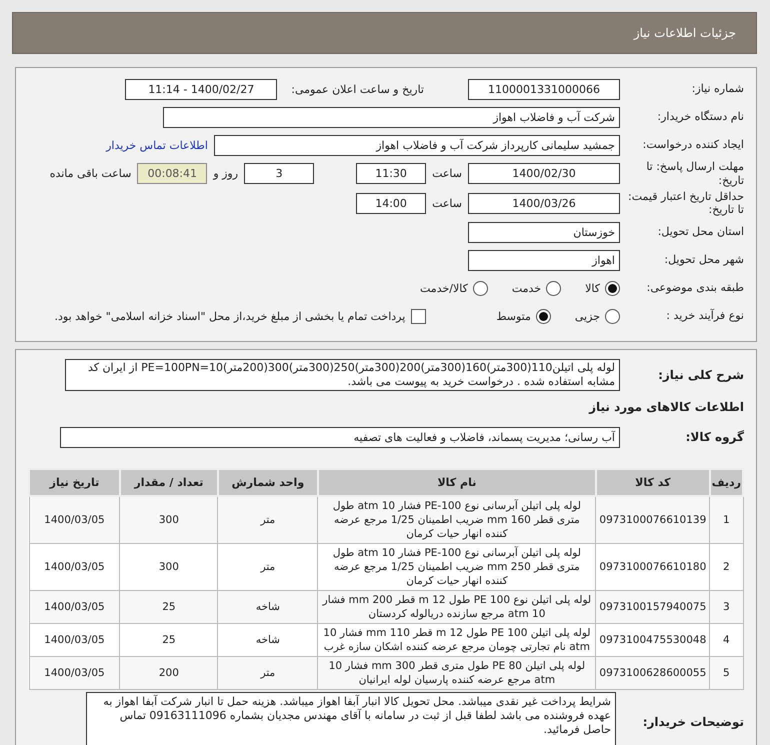  I want to click on table-cell: لوله پلی اتیلن آبرسانی نوع PE-100 فشار 10 atm طول متری قطر 160 mm ضریب اطمینان 1/25 مرجع عرضه کننده انهار حیات کرمان, so click(457, 520).